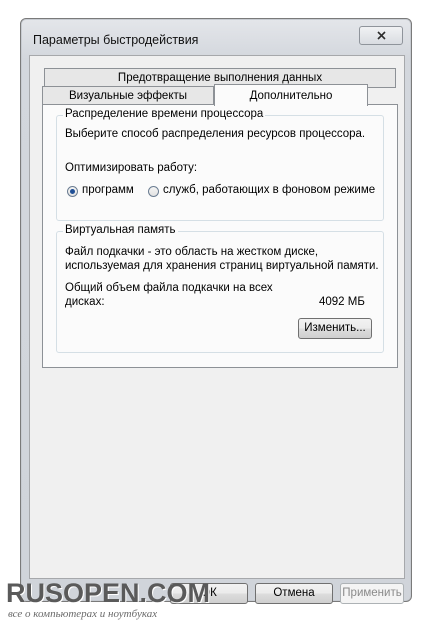  I want to click on optimize-label: Оптимизировать работу:, so click(131, 168).